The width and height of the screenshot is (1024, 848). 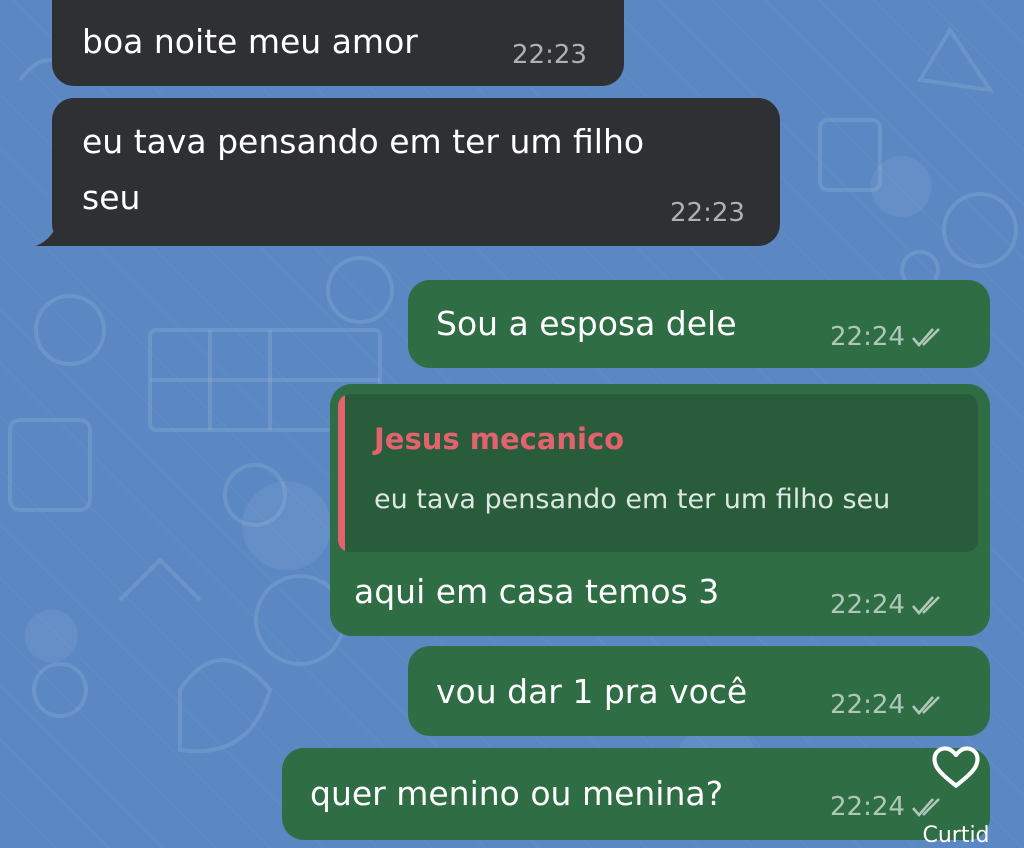 What do you see at coordinates (956, 835) in the screenshot?
I see `liked-label: Curtid` at bounding box center [956, 835].